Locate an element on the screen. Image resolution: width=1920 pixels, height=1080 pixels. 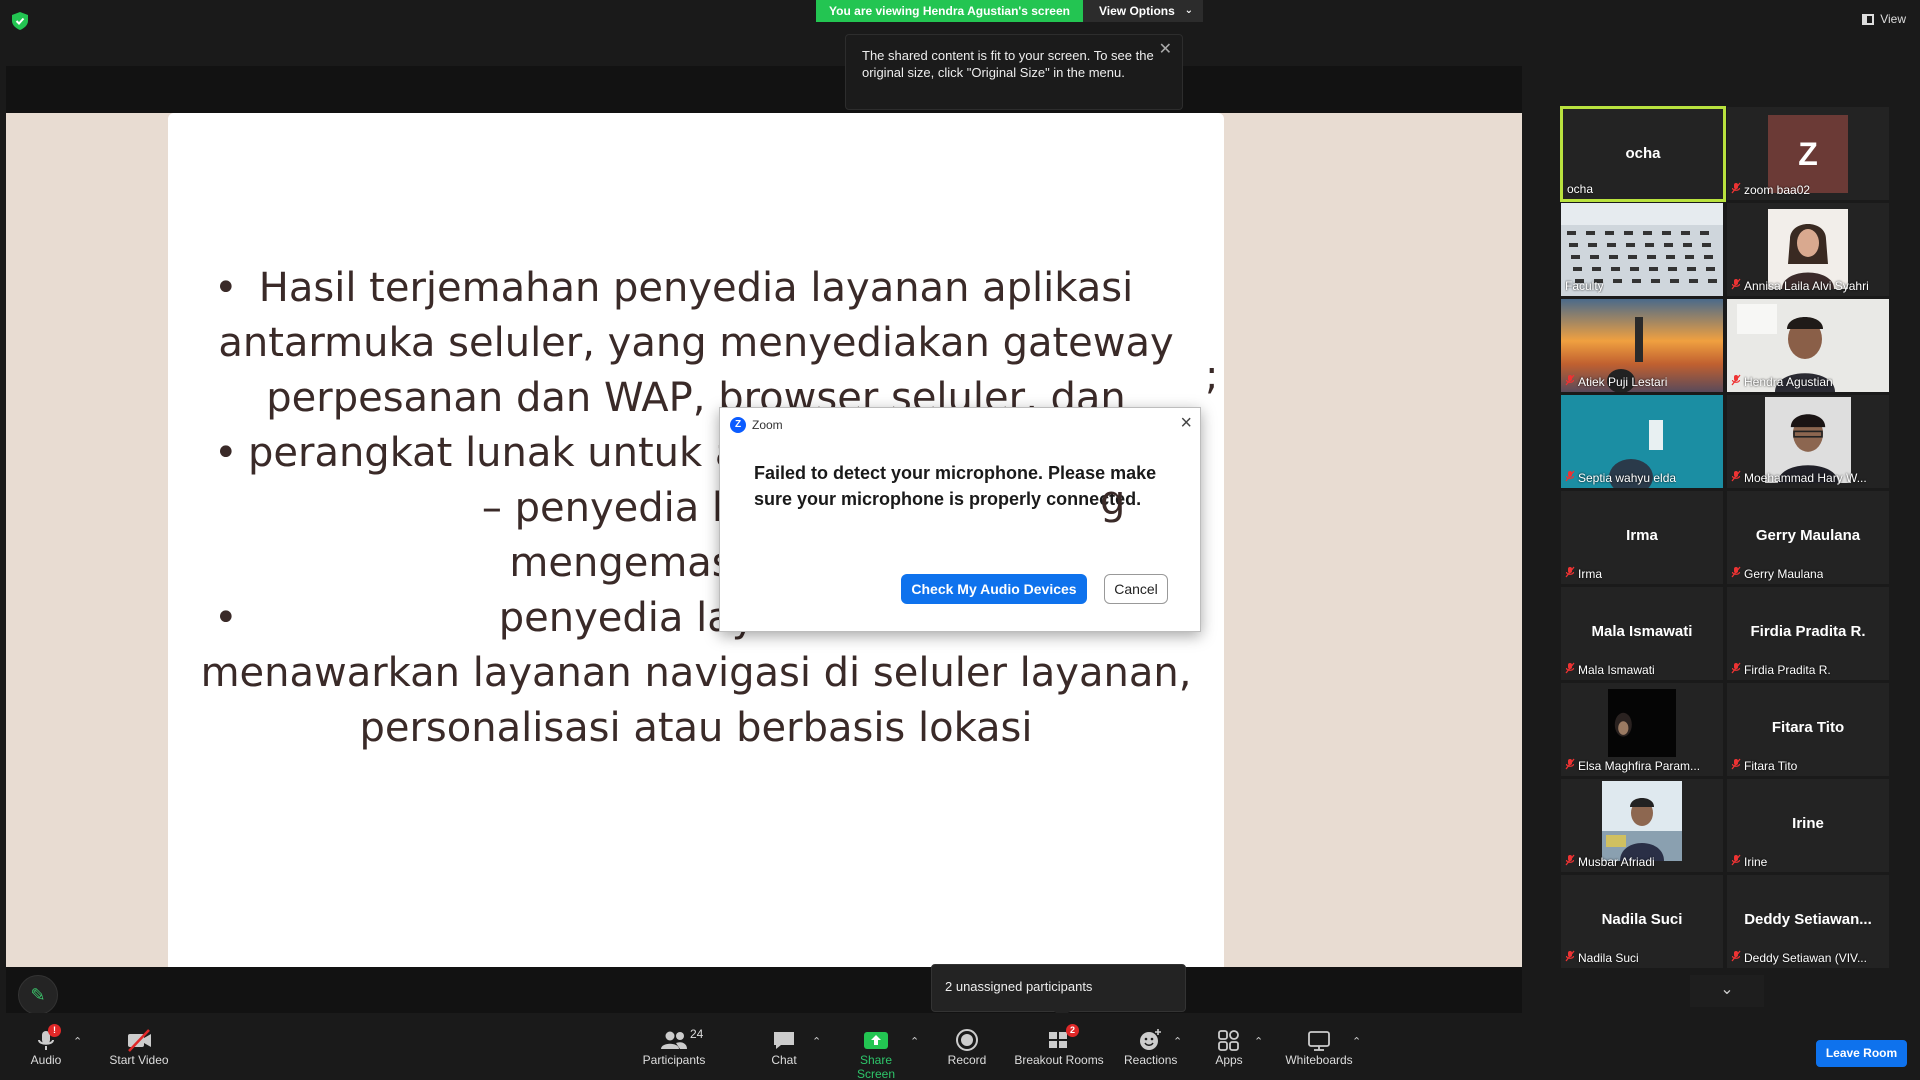
participant-tile: ocha ocha is located at coordinates (1643, 154).